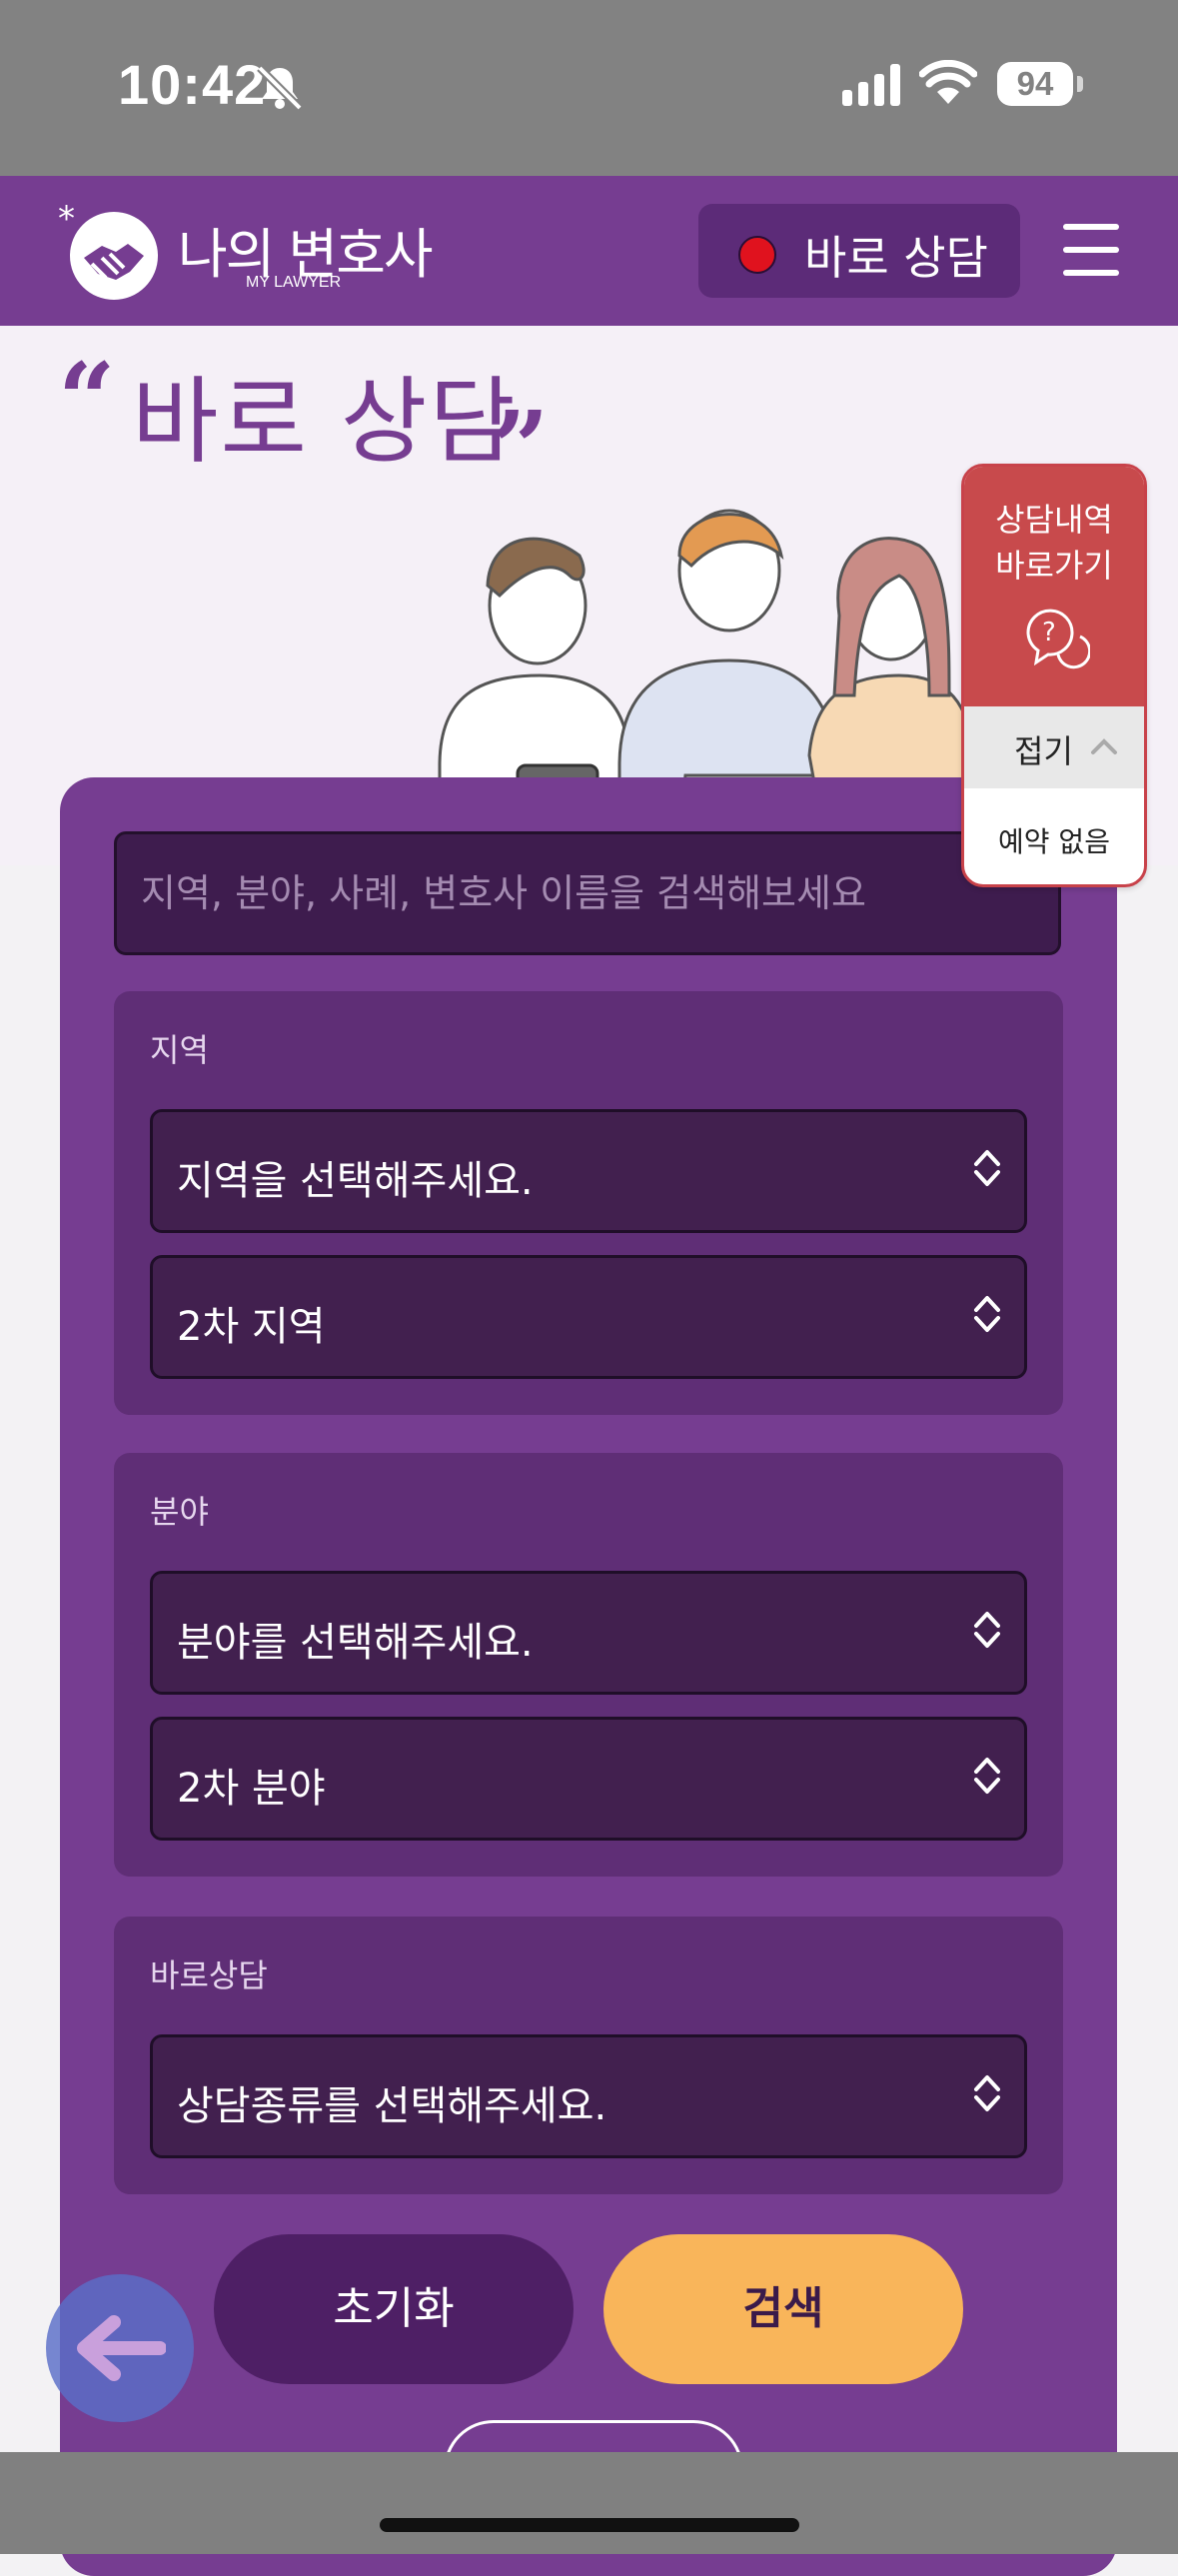  Describe the element at coordinates (87, 400) in the screenshot. I see `open-quote-icon: “` at that location.